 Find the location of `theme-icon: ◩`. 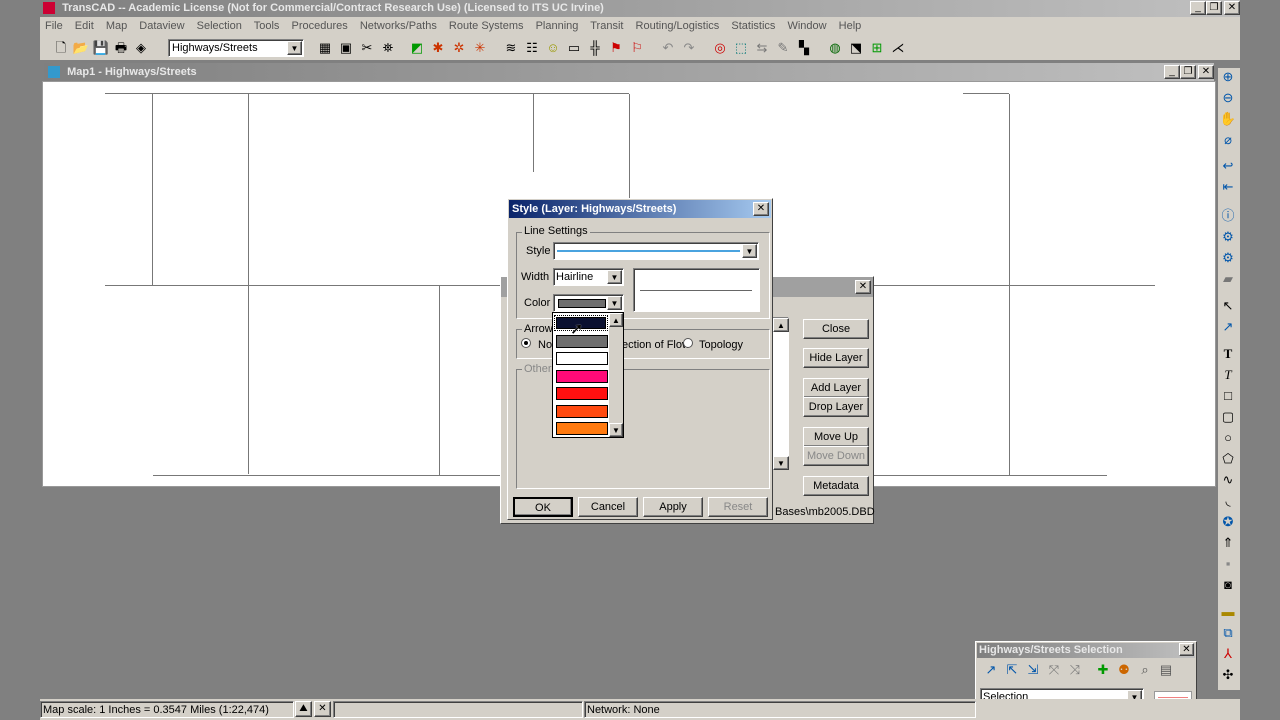

theme-icon: ◩ is located at coordinates (417, 48).